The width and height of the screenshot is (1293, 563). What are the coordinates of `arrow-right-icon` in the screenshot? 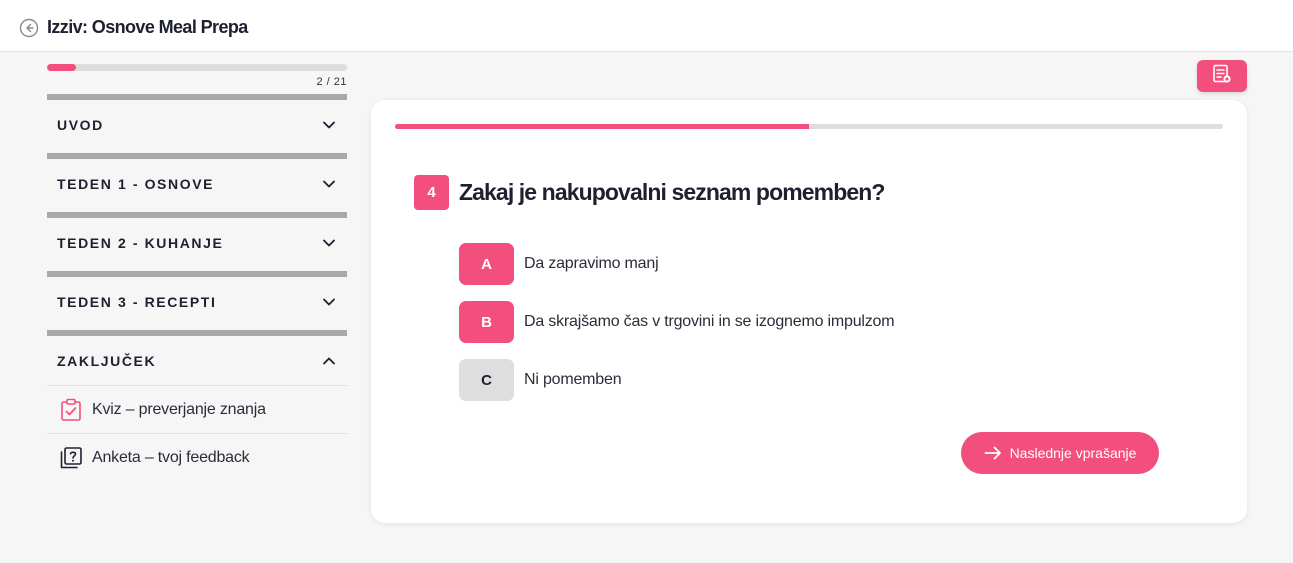 It's located at (993, 453).